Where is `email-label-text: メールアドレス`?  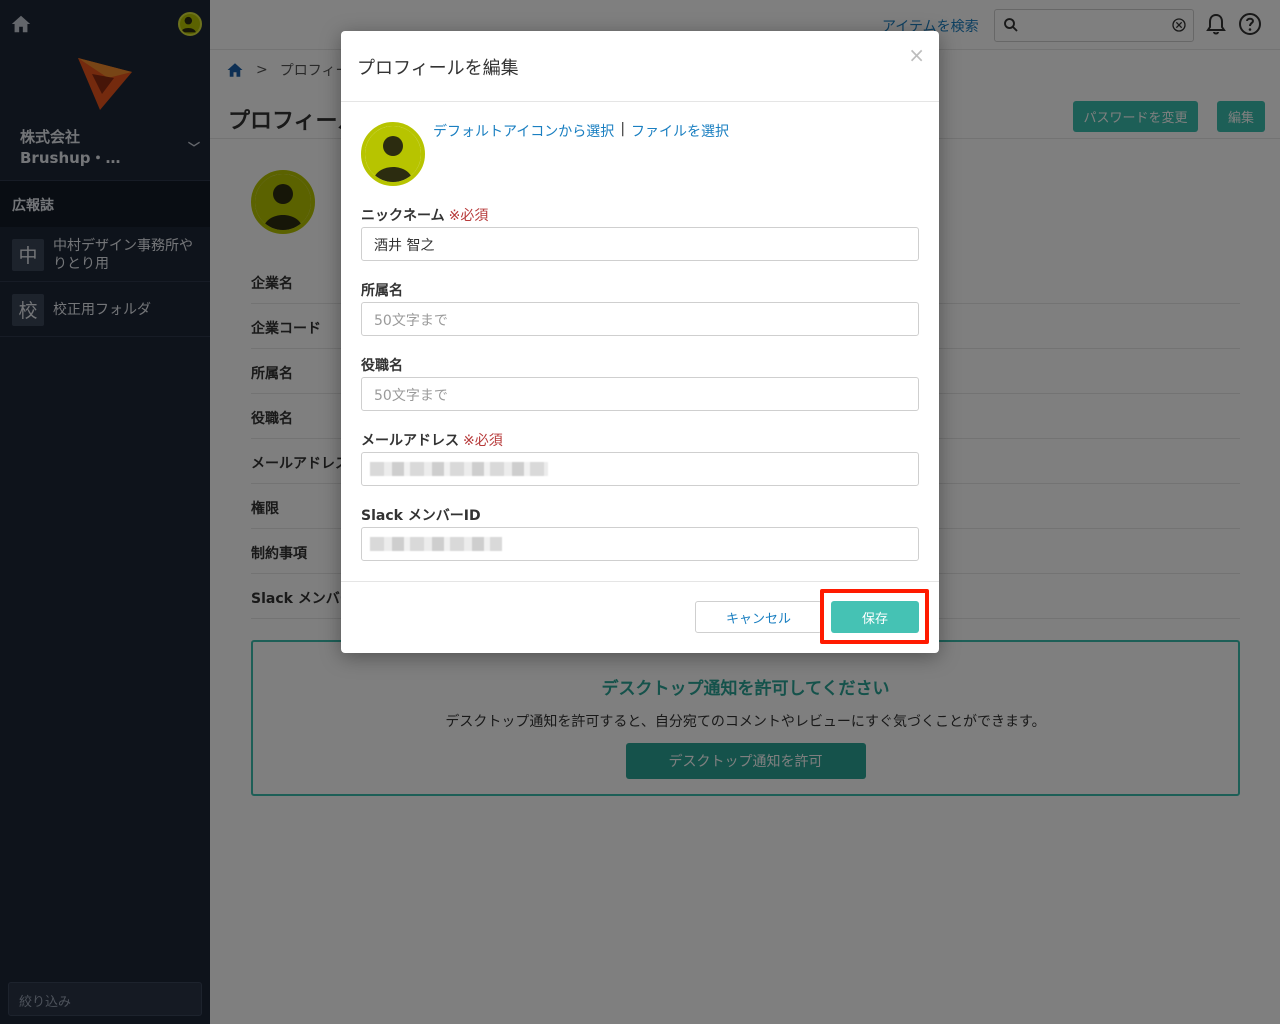 email-label-text: メールアドレス is located at coordinates (410, 441).